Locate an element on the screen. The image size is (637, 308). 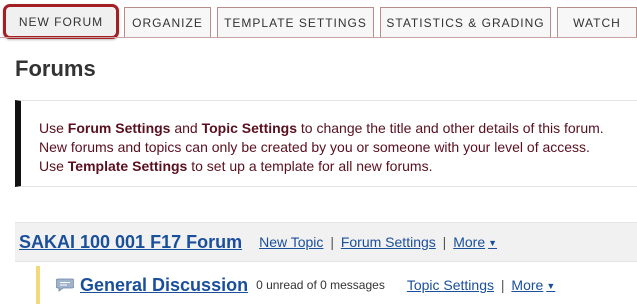
tab-statistics-grading: STATISTICS & GRADING is located at coordinates (465, 22).